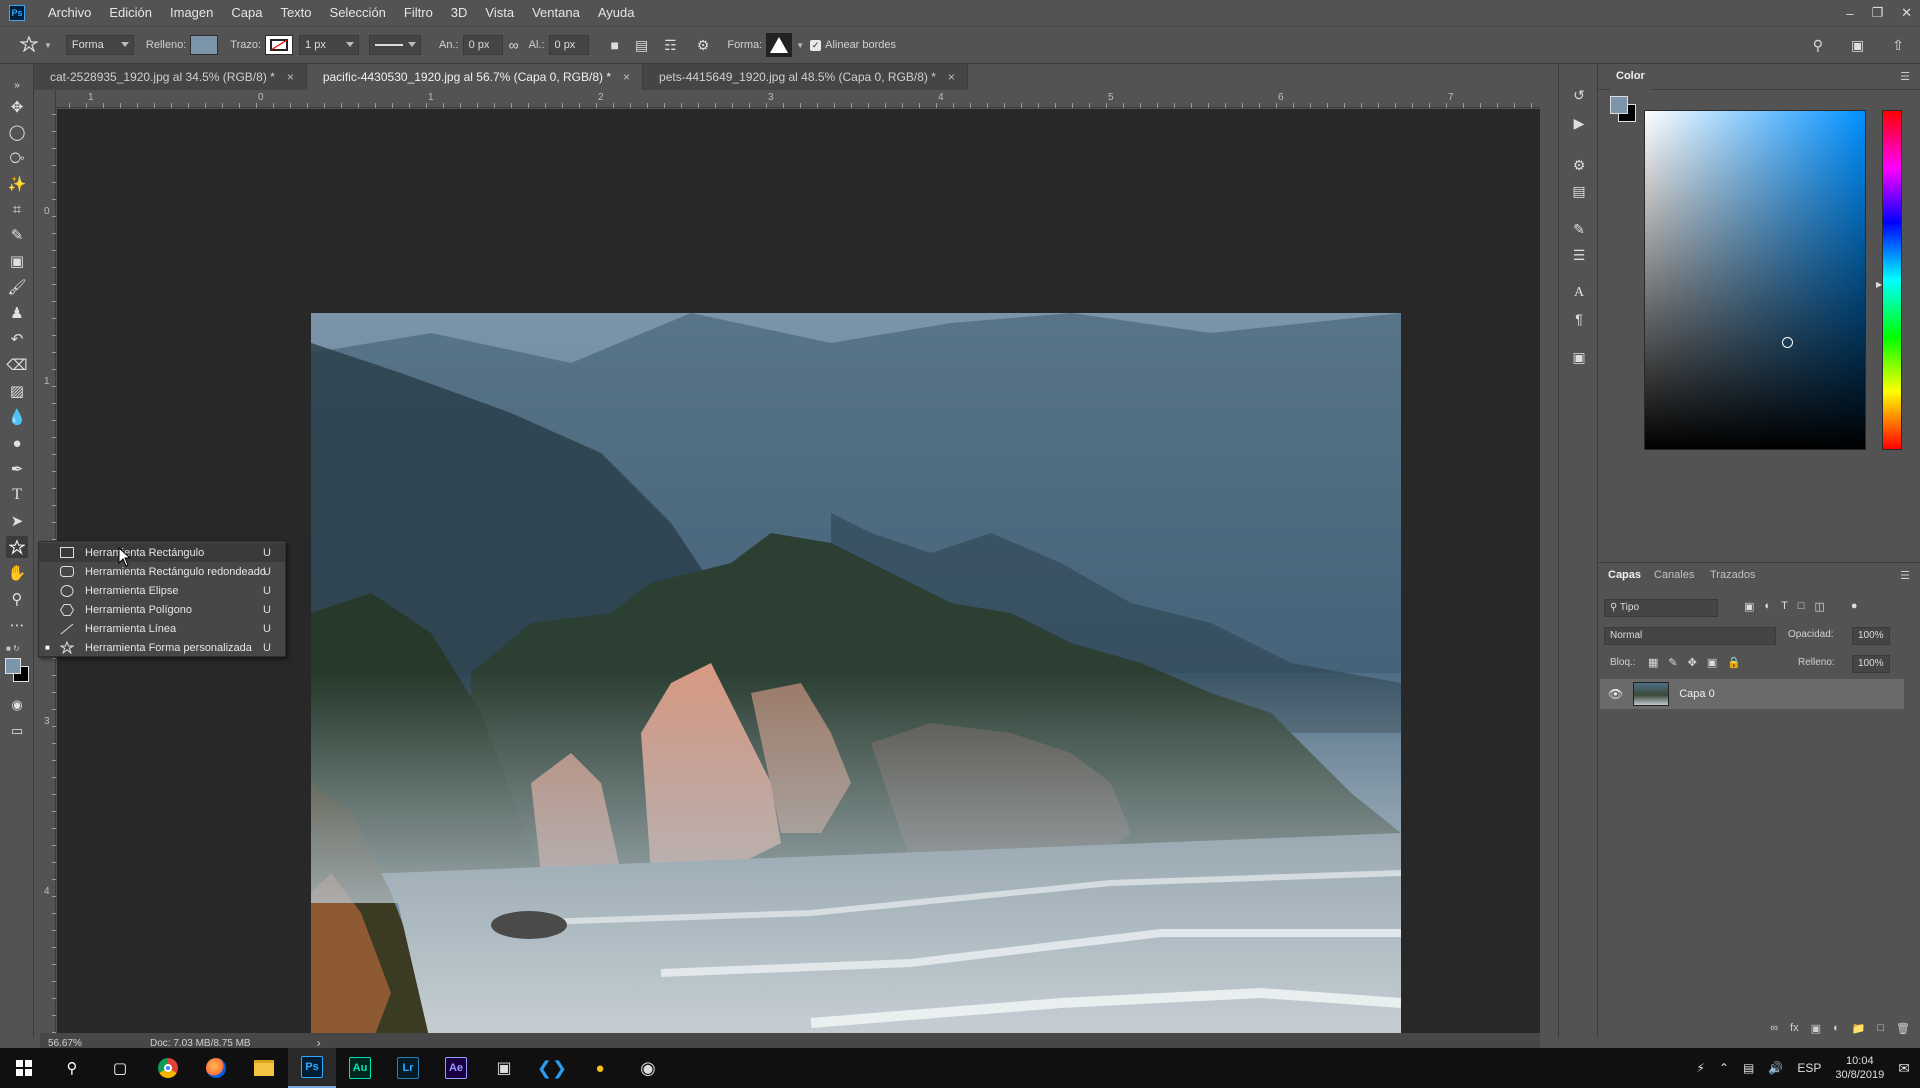  Describe the element at coordinates (17, 731) in the screenshot. I see `screen-mode-icon: ▭` at that location.